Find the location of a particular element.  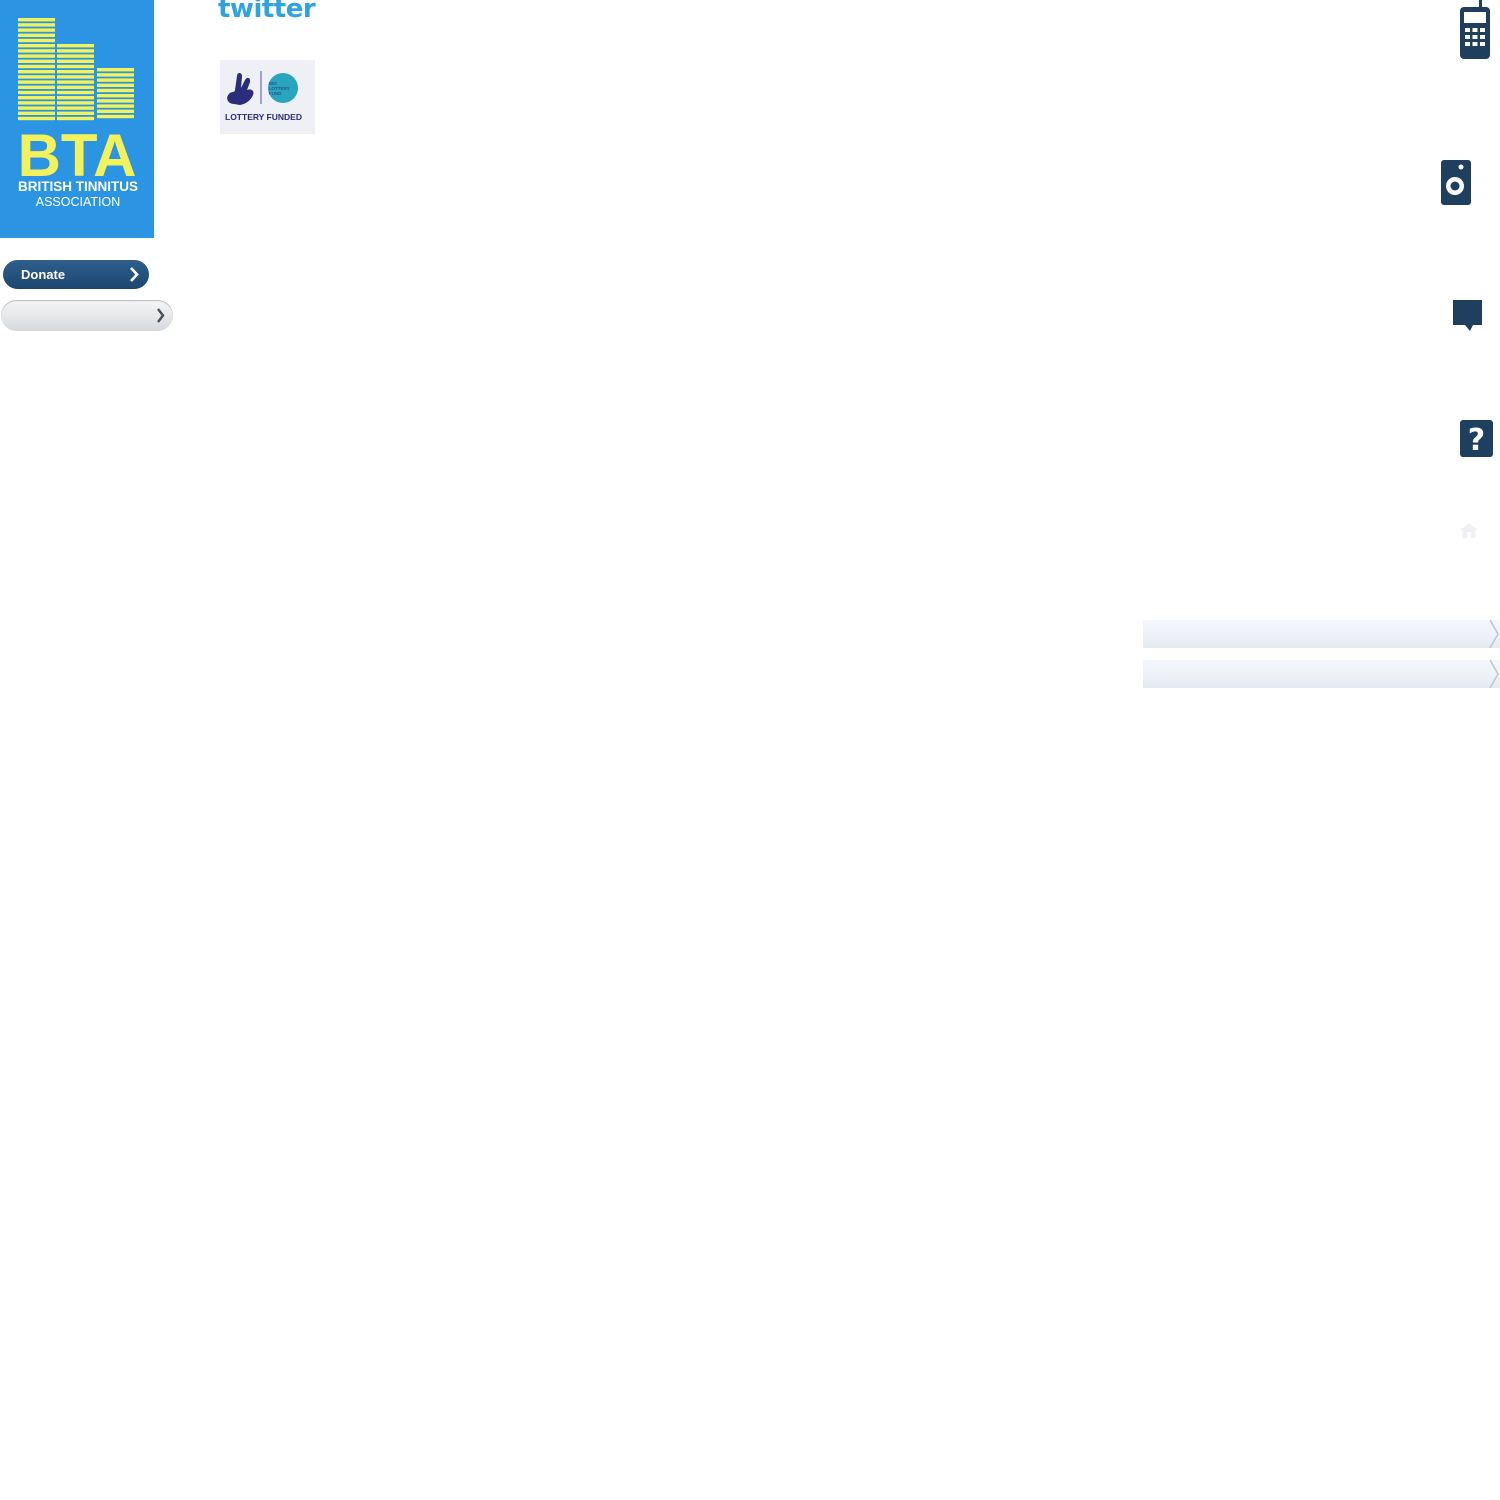

bta-logo: BTA BRITISH TINNITUS ASSOCIATION is located at coordinates (77, 119).